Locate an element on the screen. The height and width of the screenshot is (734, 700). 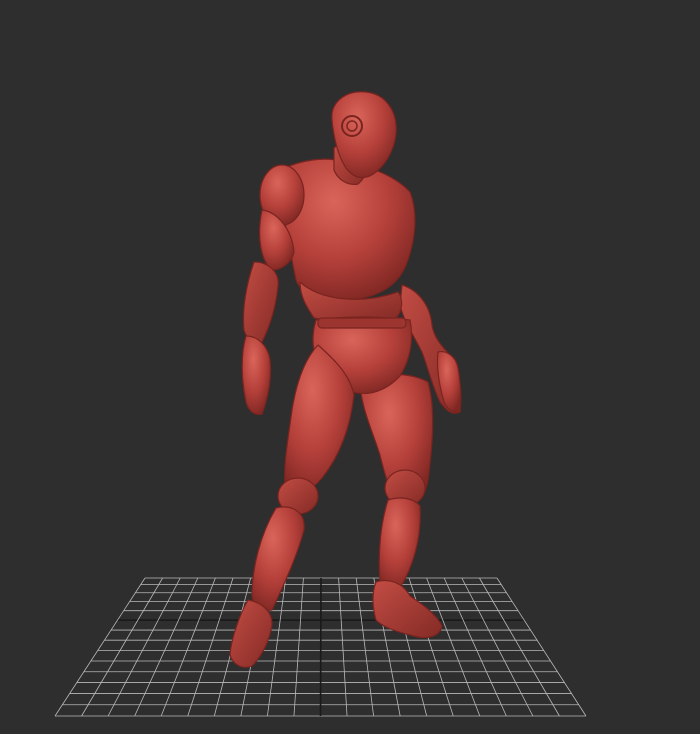
left-leg is located at coordinates (401, 506).